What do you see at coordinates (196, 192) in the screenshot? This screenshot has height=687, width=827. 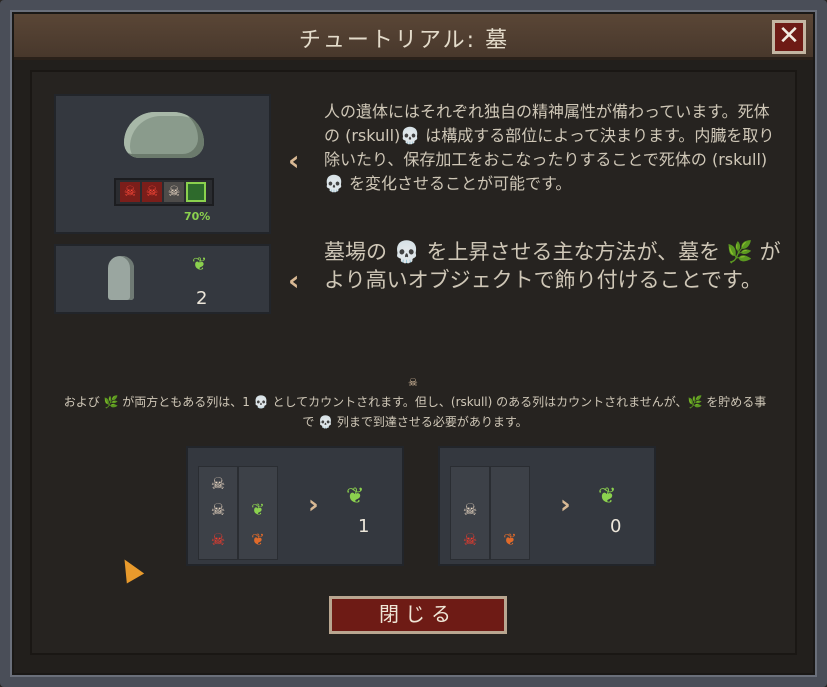 I see `green-meter-icon` at bounding box center [196, 192].